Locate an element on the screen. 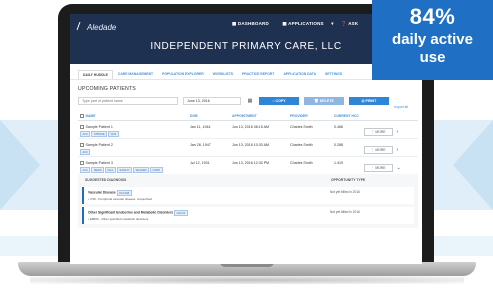  hcc-tag: HCC23 is located at coordinates (181, 213).